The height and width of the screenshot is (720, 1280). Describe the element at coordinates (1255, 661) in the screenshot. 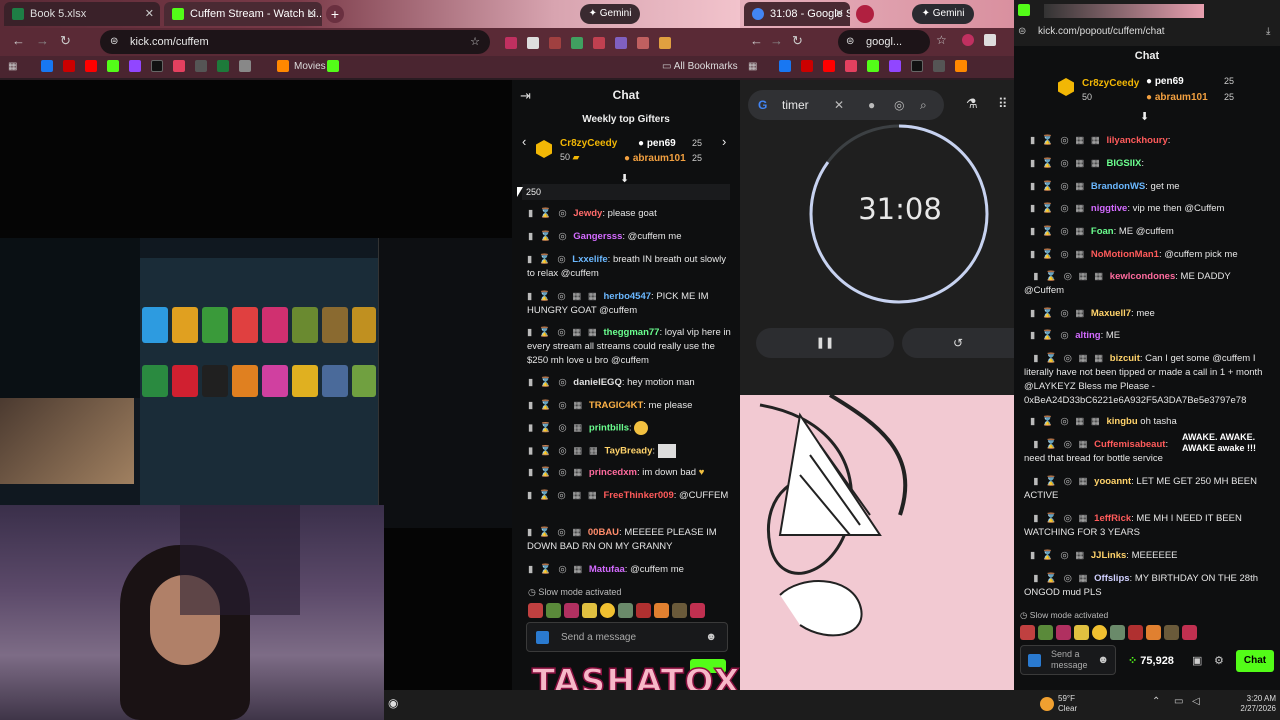

I see `chat-send-button: Chat` at that location.